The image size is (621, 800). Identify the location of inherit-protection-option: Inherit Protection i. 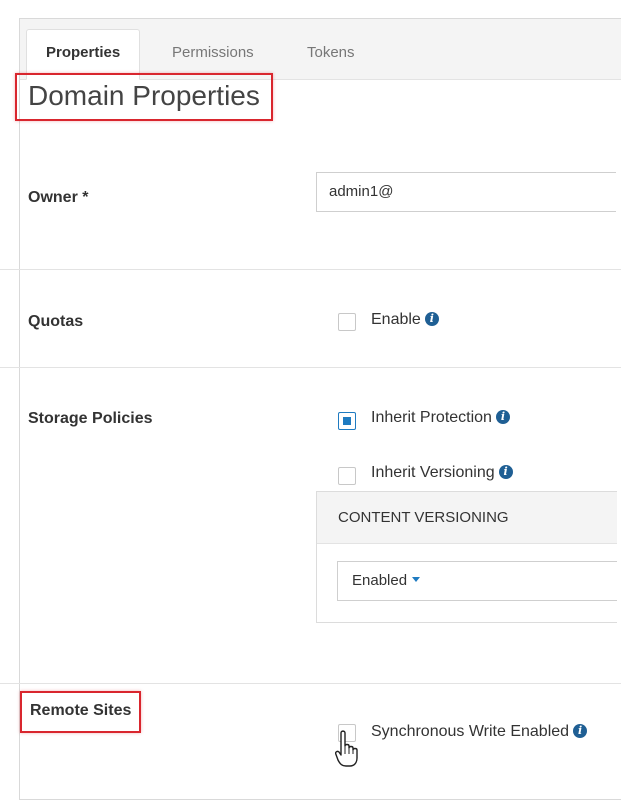
(440, 418).